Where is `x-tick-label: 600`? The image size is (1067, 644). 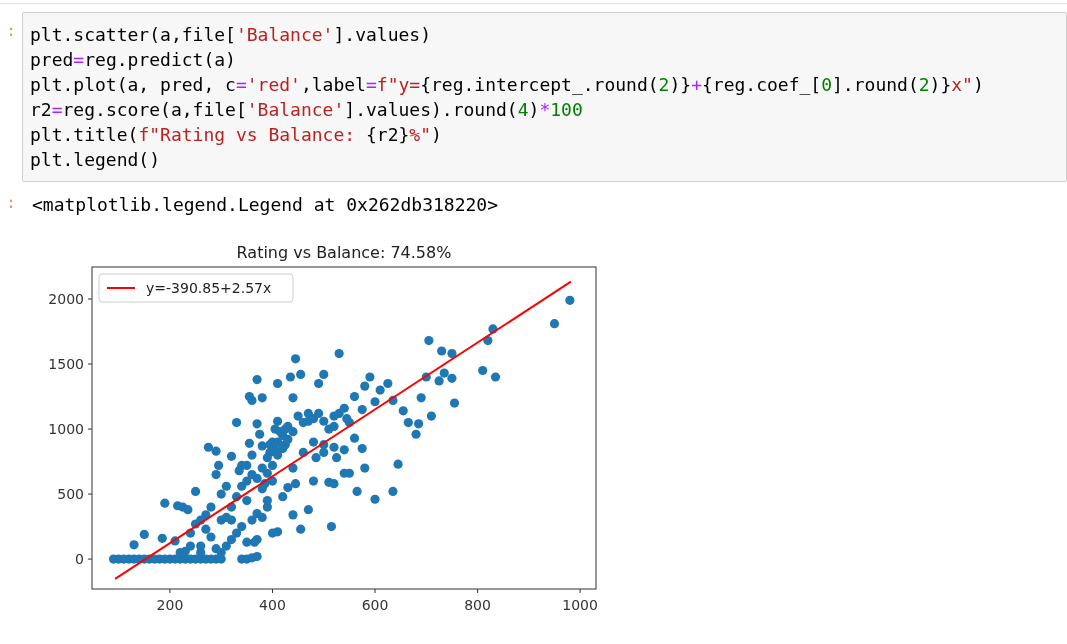 x-tick-label: 600 is located at coordinates (375, 605).